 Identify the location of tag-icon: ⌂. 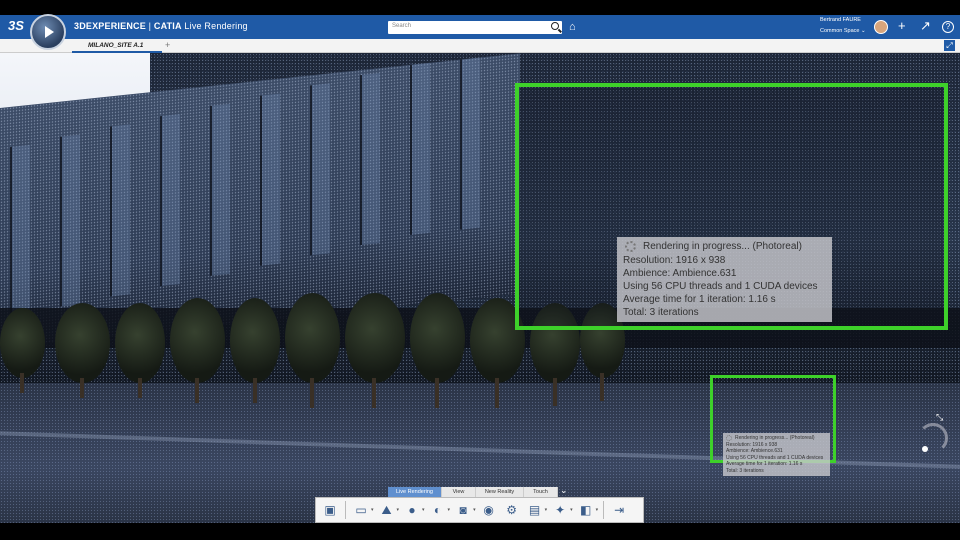
(572, 27).